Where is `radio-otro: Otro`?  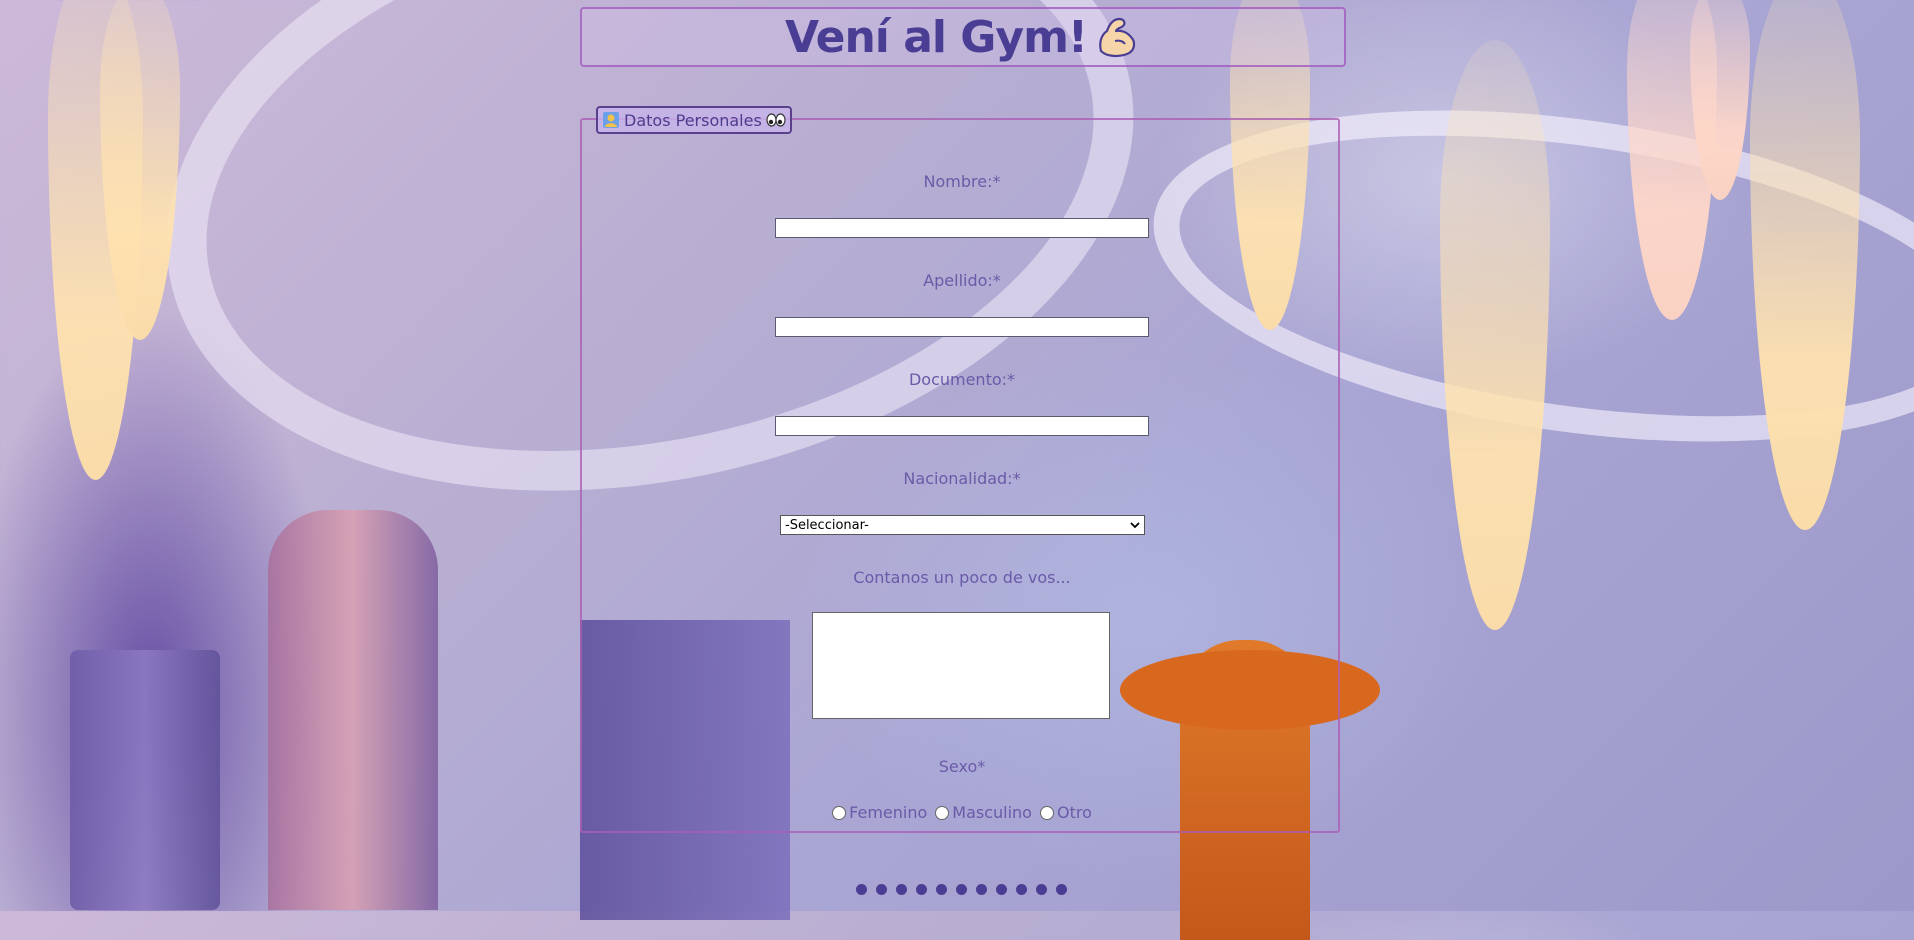 radio-otro: Otro is located at coordinates (1065, 812).